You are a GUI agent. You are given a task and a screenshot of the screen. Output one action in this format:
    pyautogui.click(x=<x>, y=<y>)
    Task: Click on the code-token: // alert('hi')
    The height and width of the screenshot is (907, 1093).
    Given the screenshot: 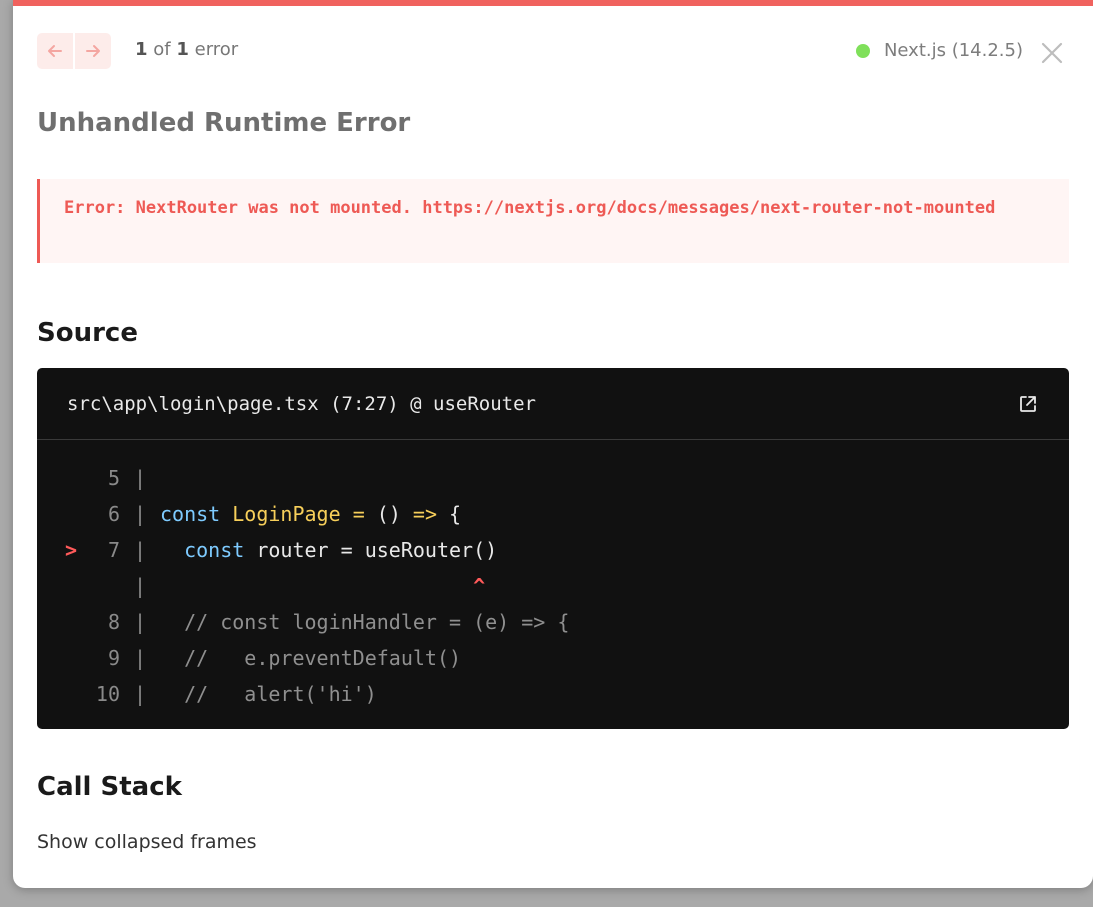 What is the action you would take?
    pyautogui.click(x=268, y=694)
    